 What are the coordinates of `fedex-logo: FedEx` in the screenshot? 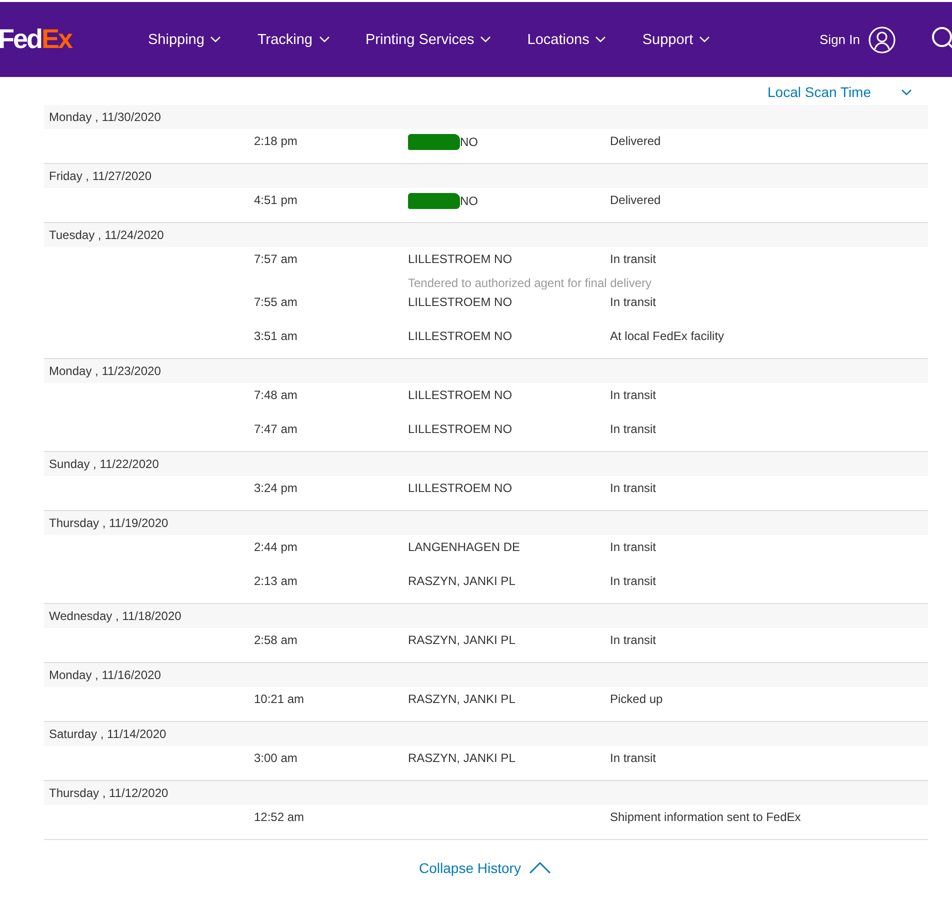 It's located at (74, 39).